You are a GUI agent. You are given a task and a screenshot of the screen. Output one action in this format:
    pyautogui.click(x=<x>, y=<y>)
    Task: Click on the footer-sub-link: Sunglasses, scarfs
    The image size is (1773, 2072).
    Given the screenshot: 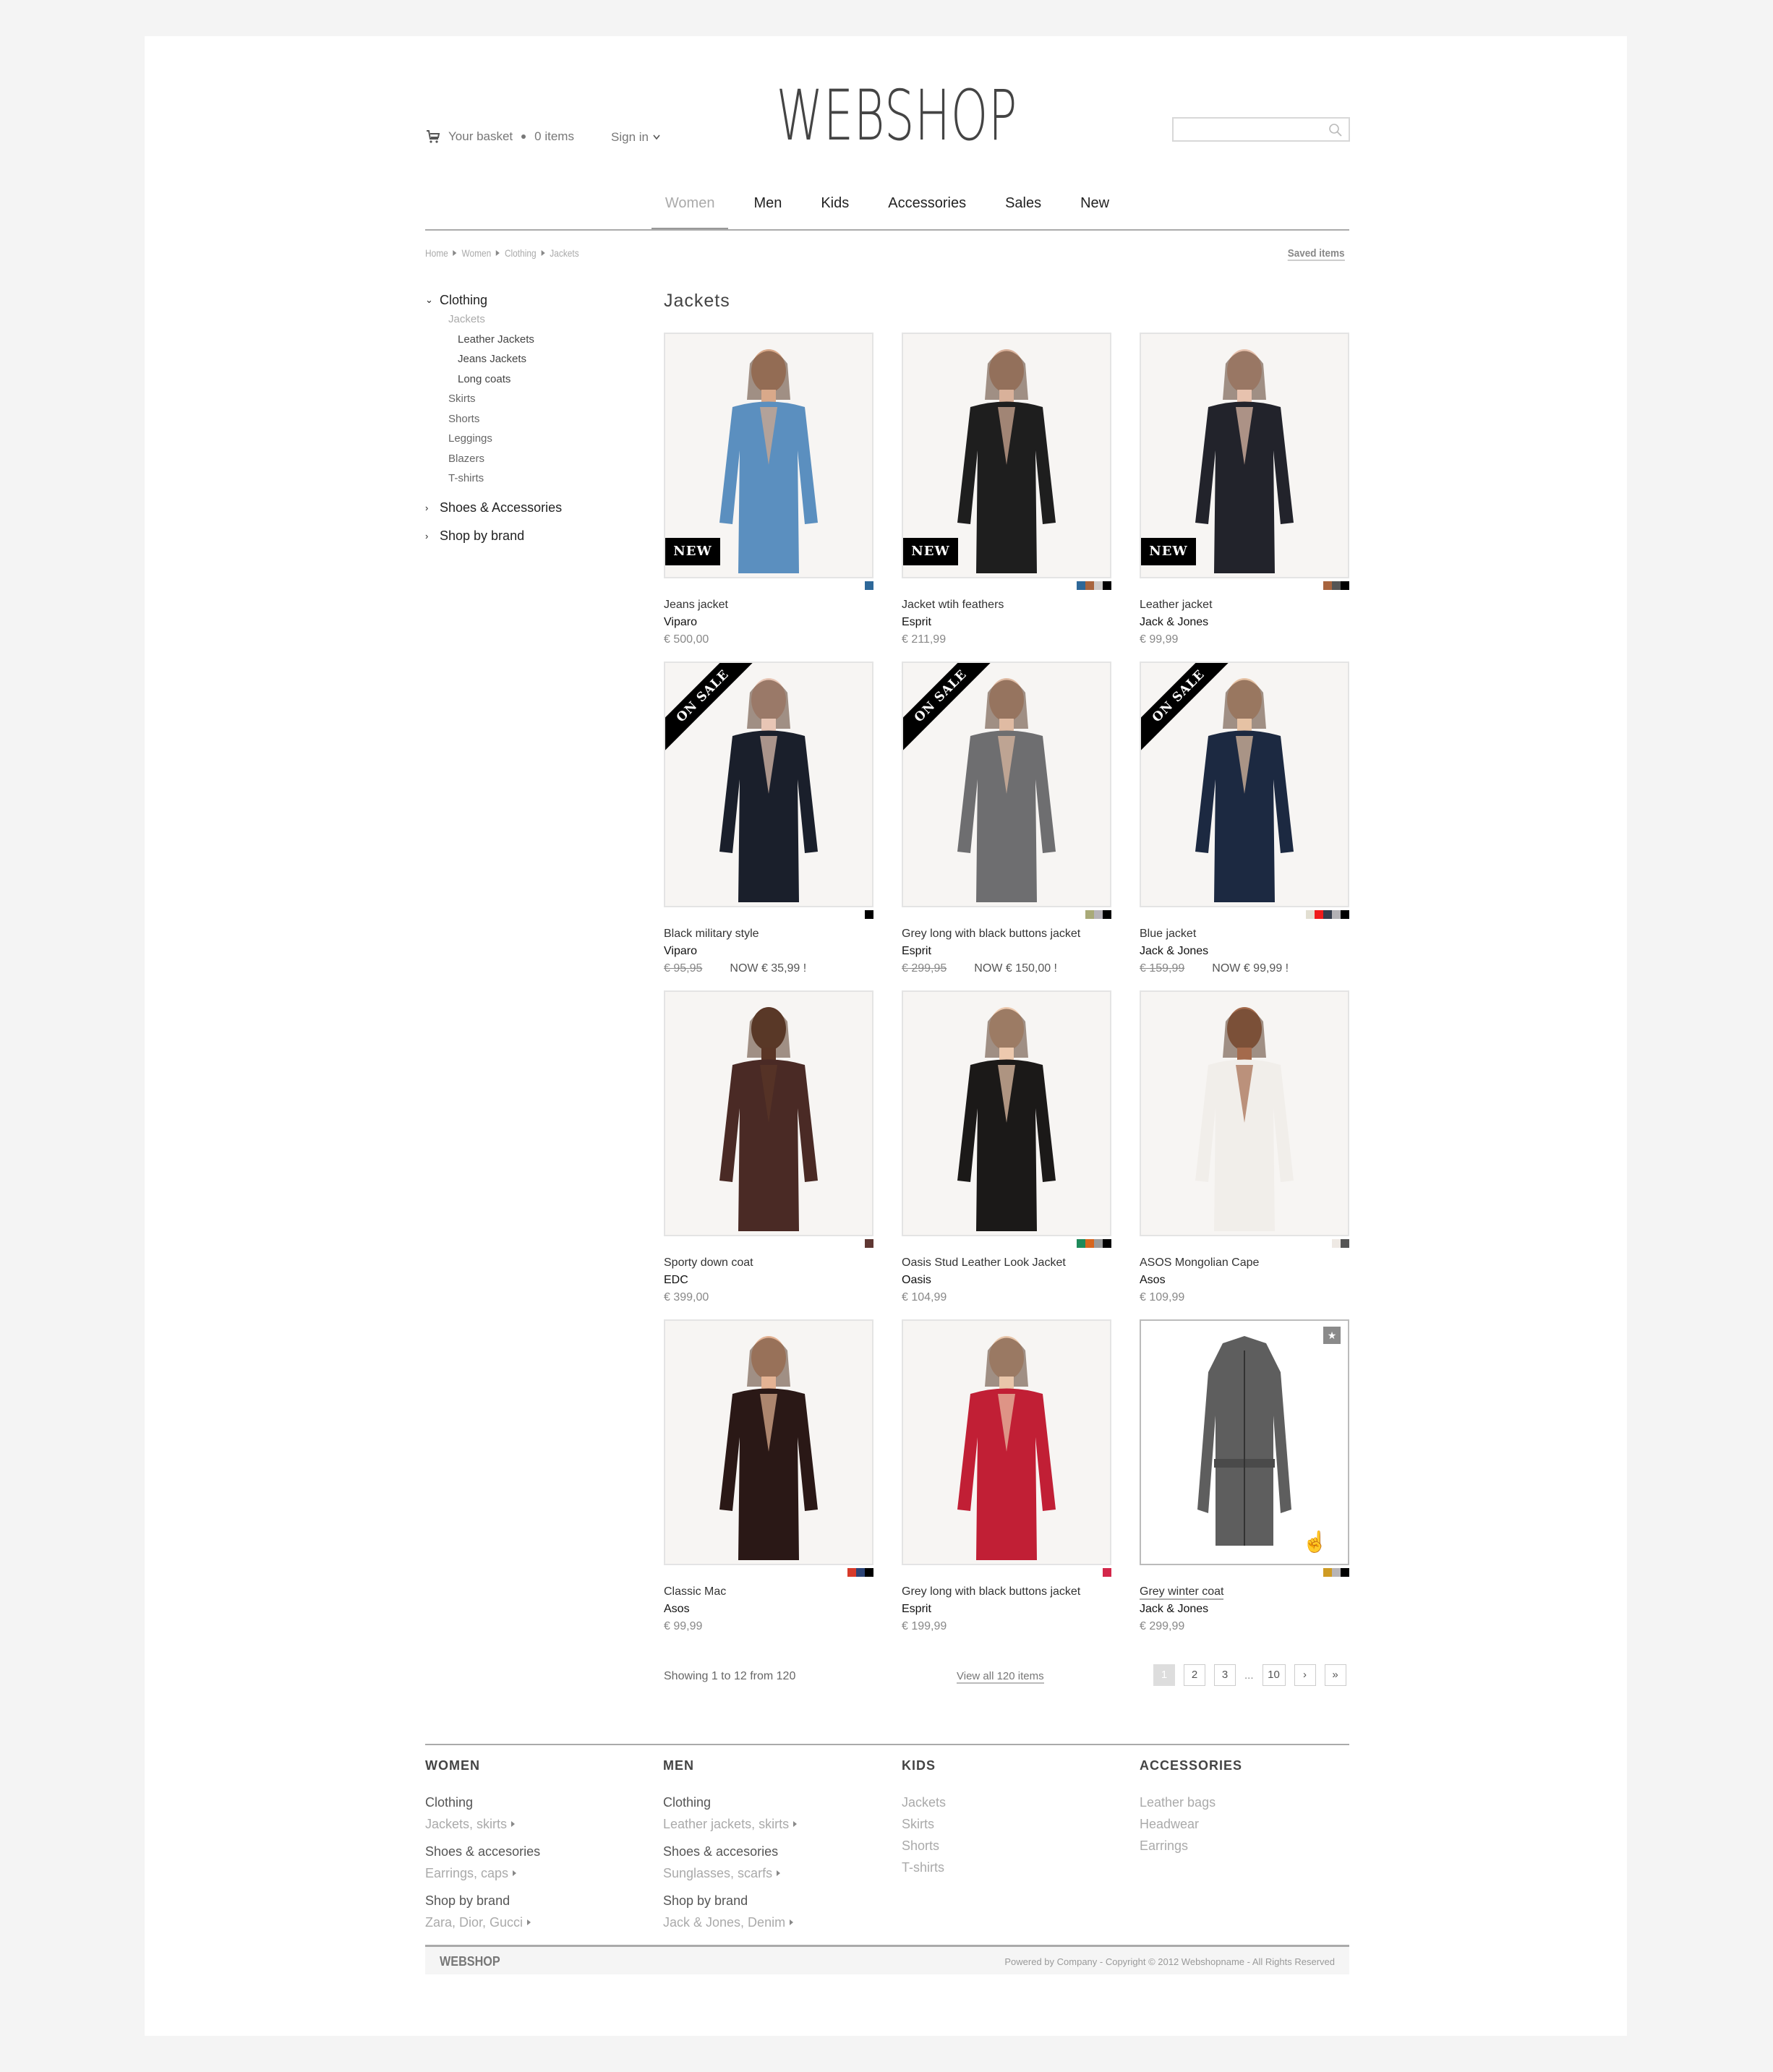 What is the action you would take?
    pyautogui.click(x=778, y=1873)
    